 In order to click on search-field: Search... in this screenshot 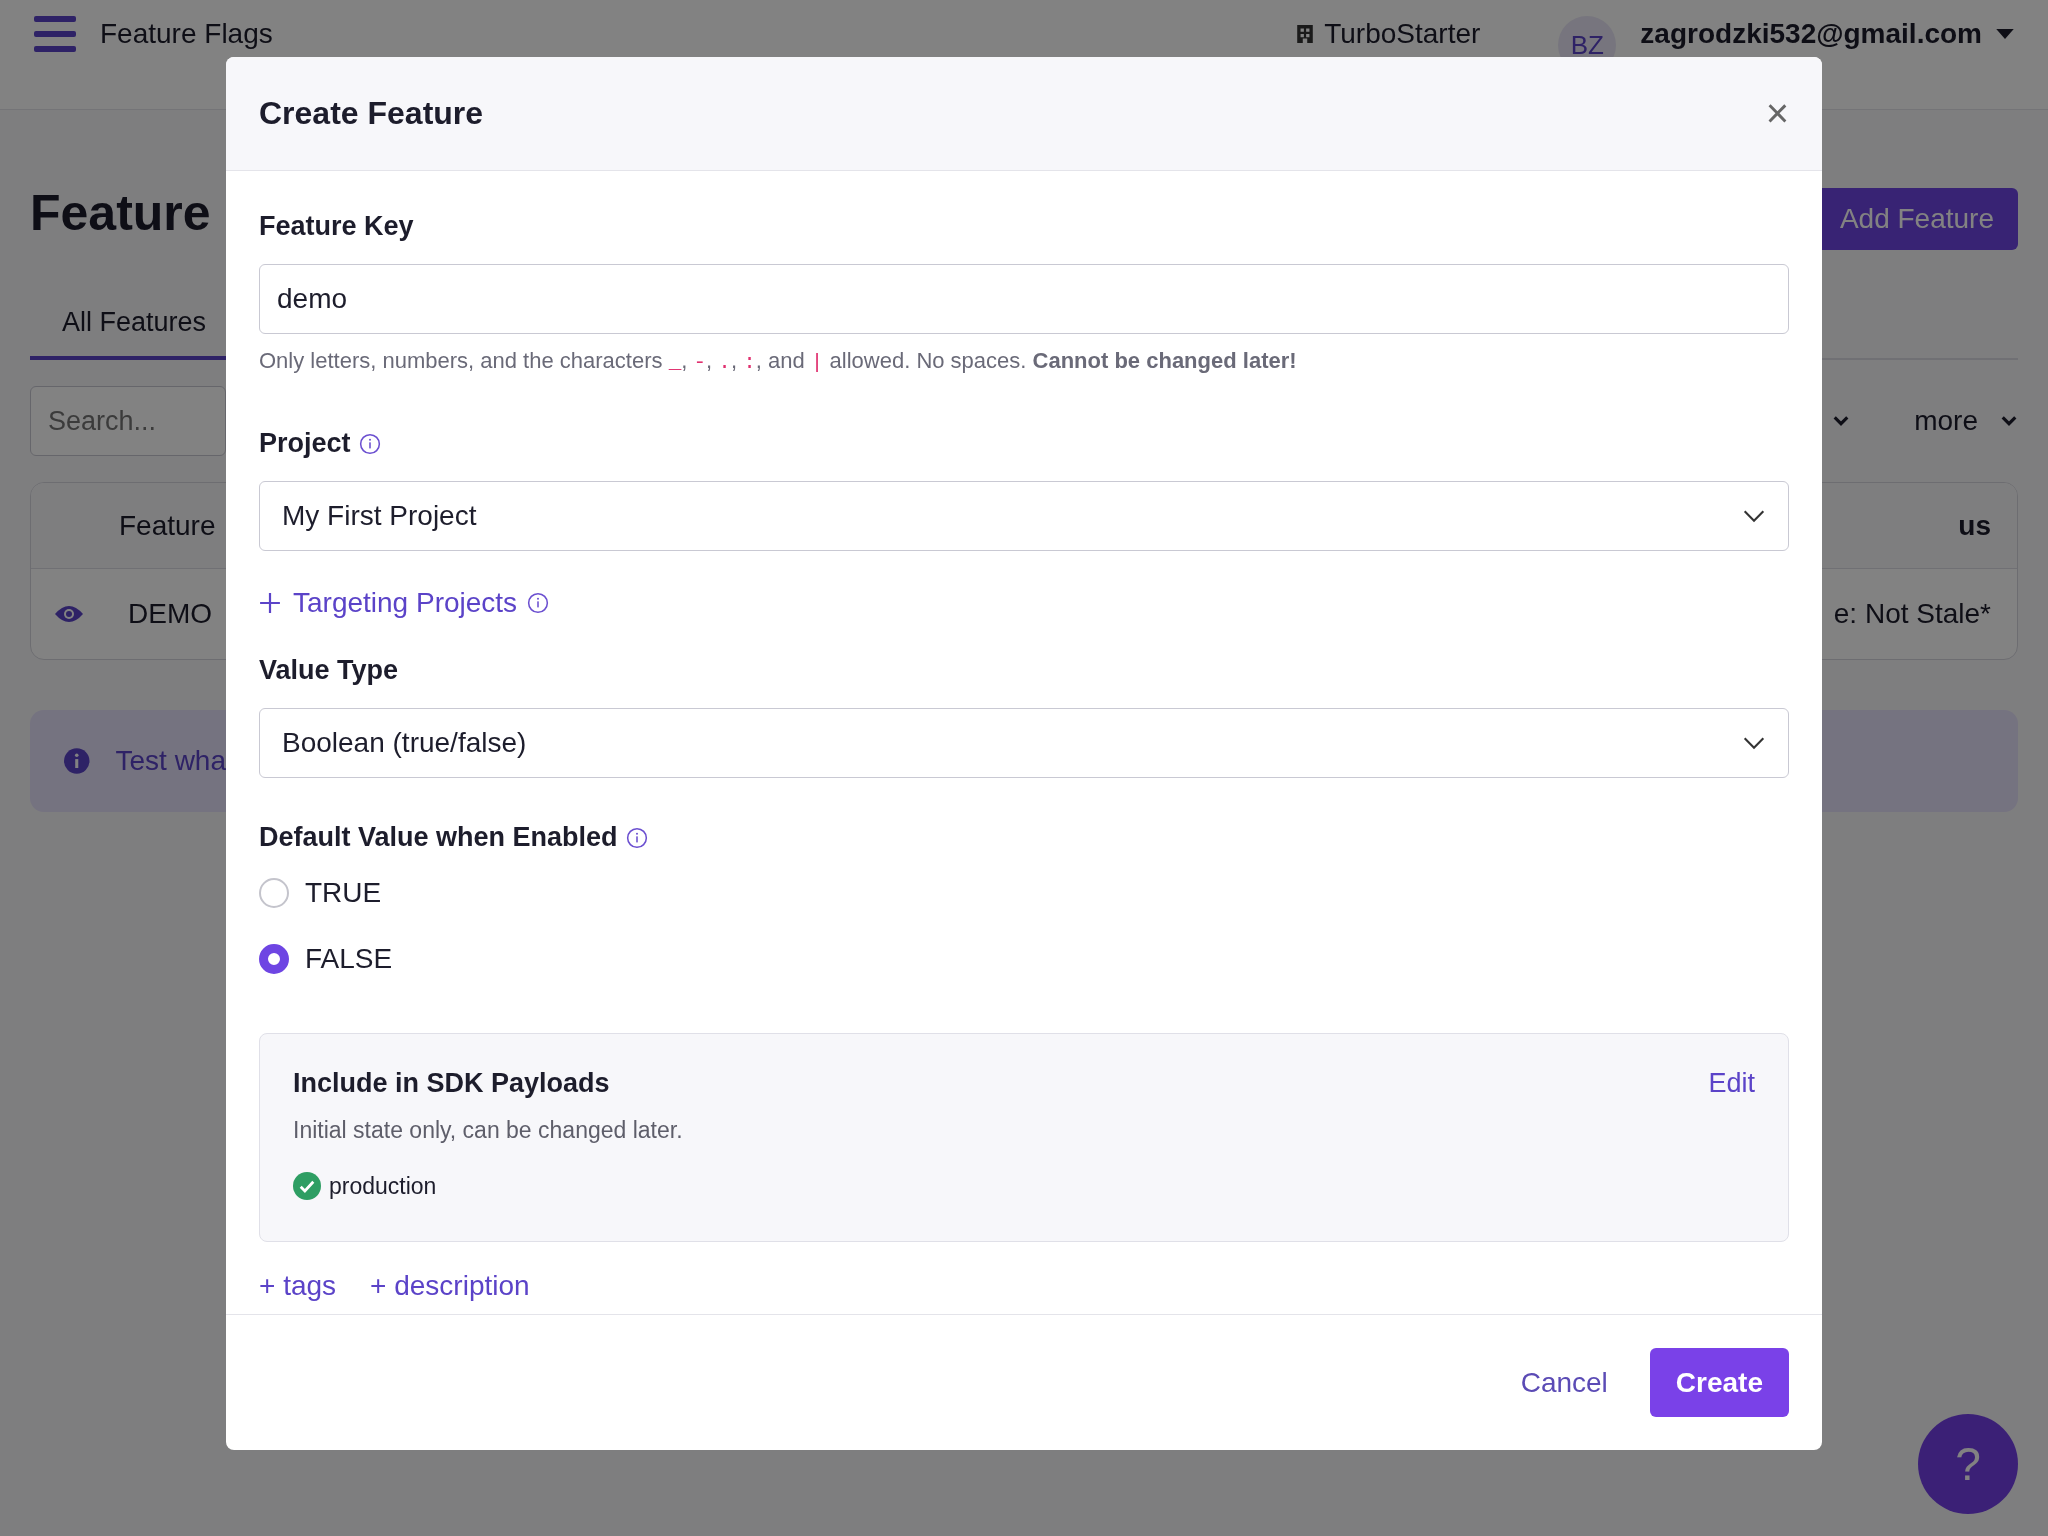, I will do `click(128, 421)`.